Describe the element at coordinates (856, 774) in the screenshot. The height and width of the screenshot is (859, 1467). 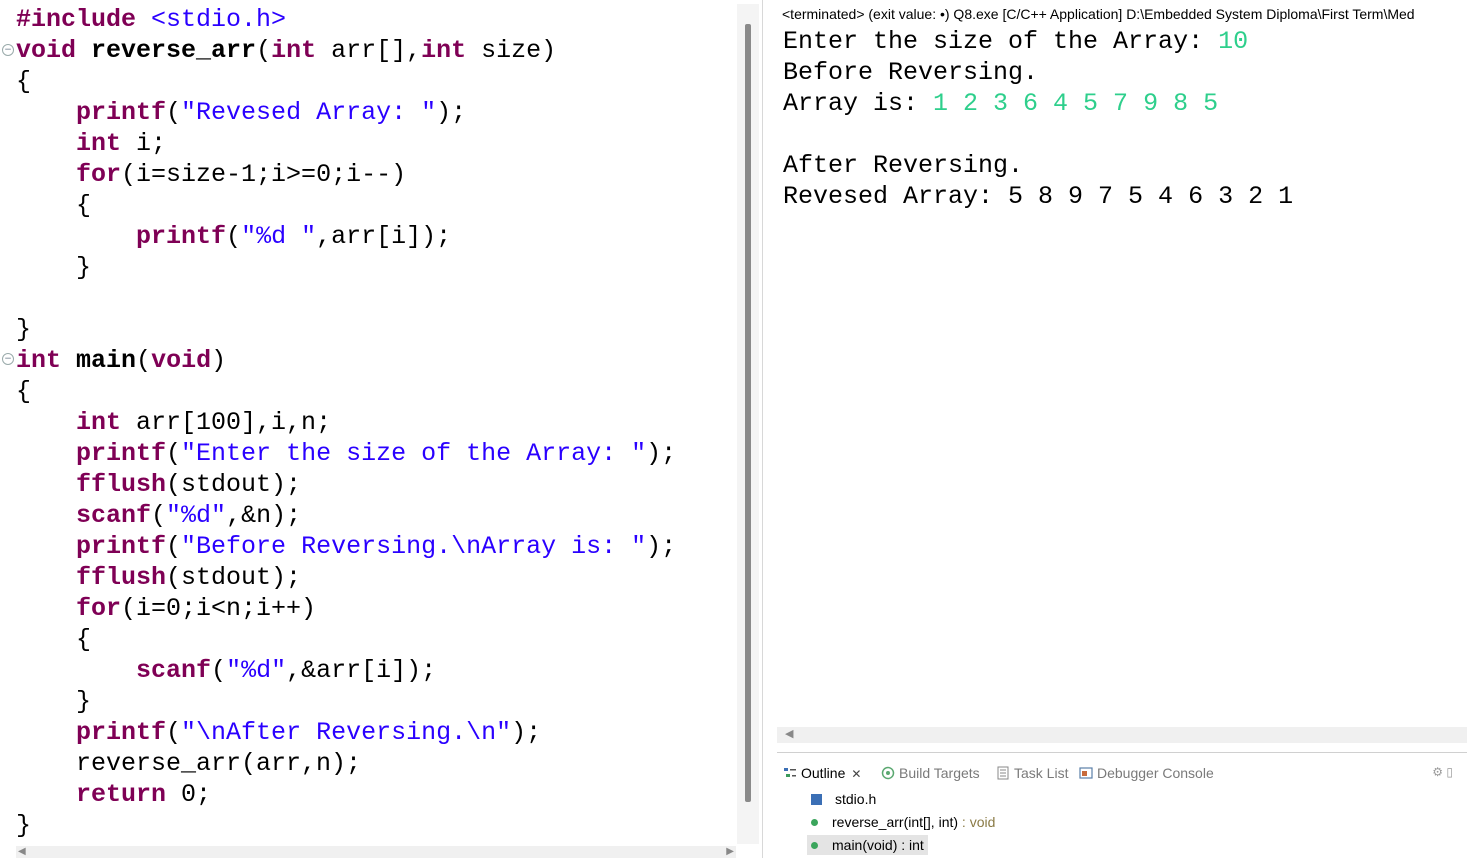
I see `close-icon: ✕` at that location.